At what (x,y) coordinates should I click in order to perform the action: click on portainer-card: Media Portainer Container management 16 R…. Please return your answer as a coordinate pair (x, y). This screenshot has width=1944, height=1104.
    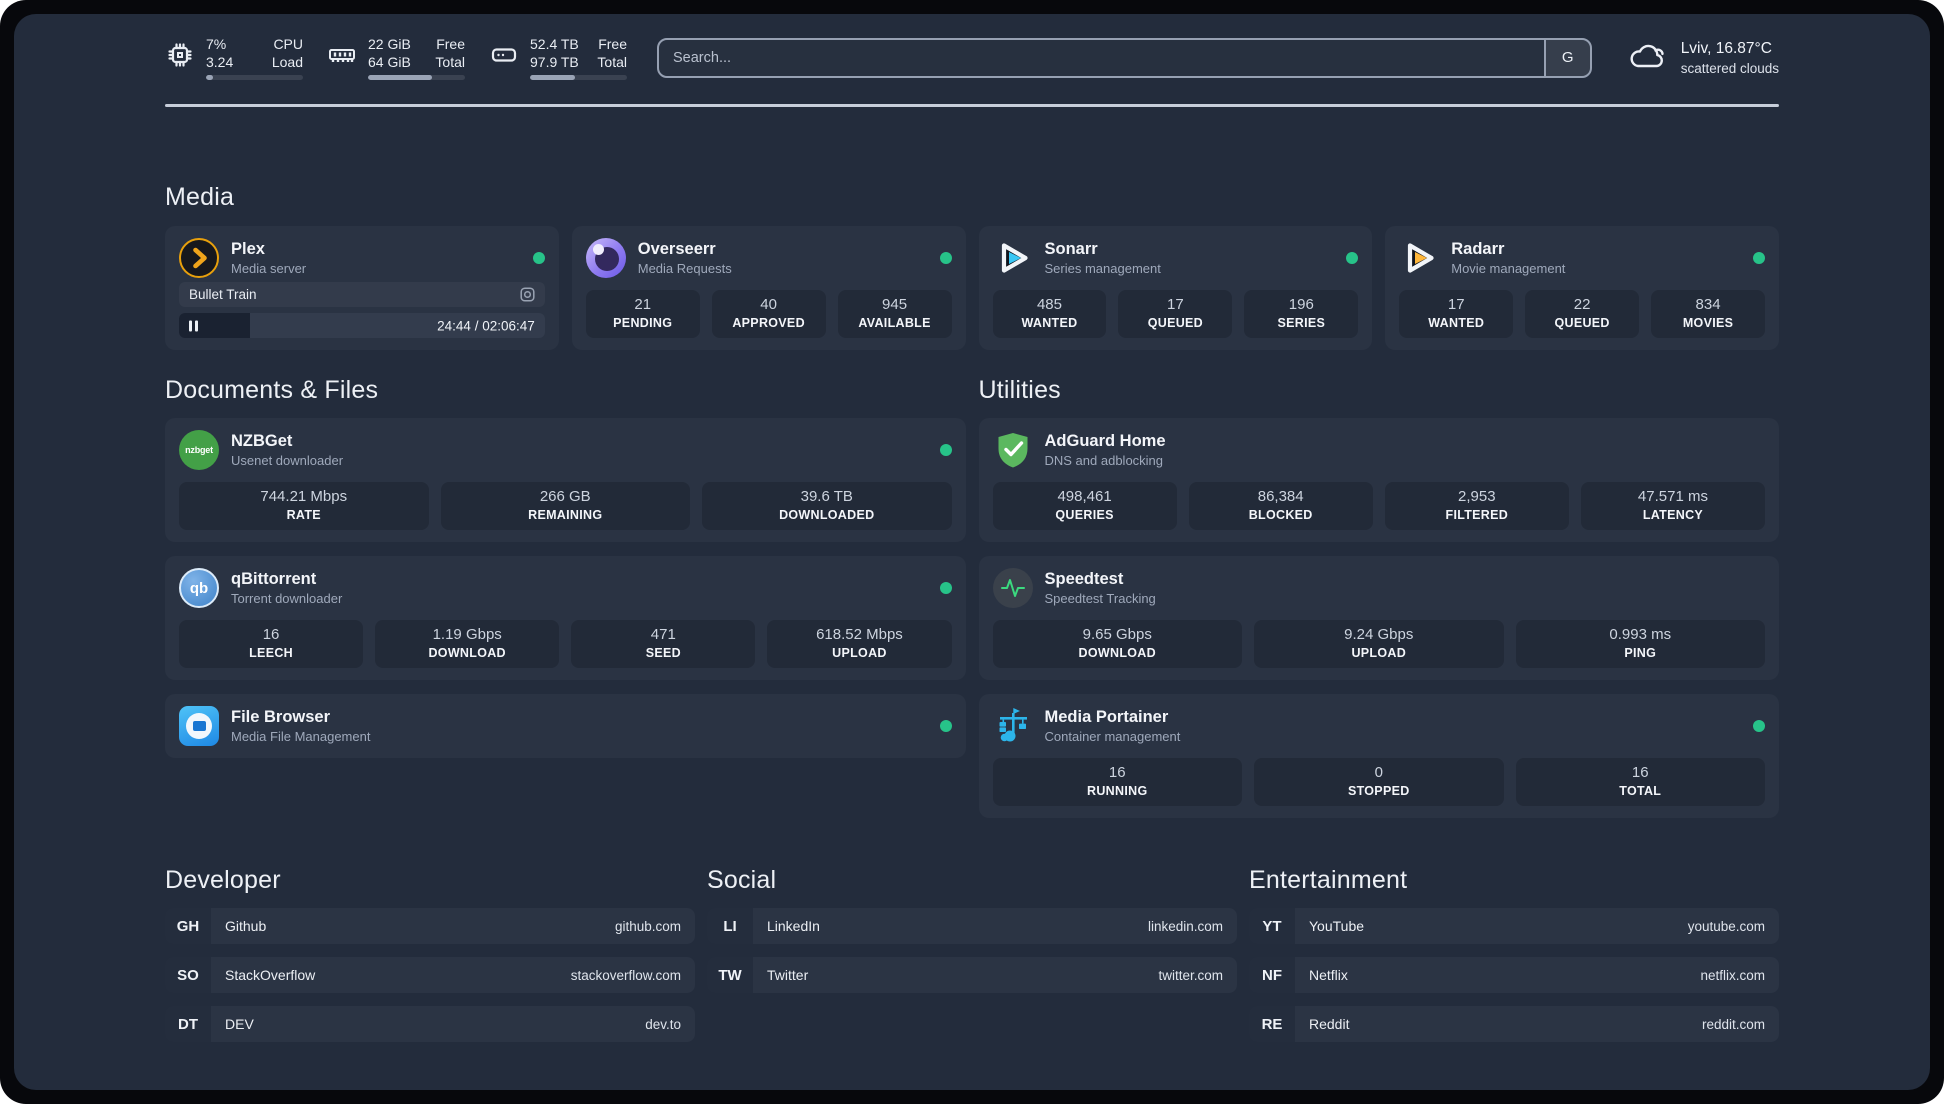
    Looking at the image, I should click on (1378, 756).